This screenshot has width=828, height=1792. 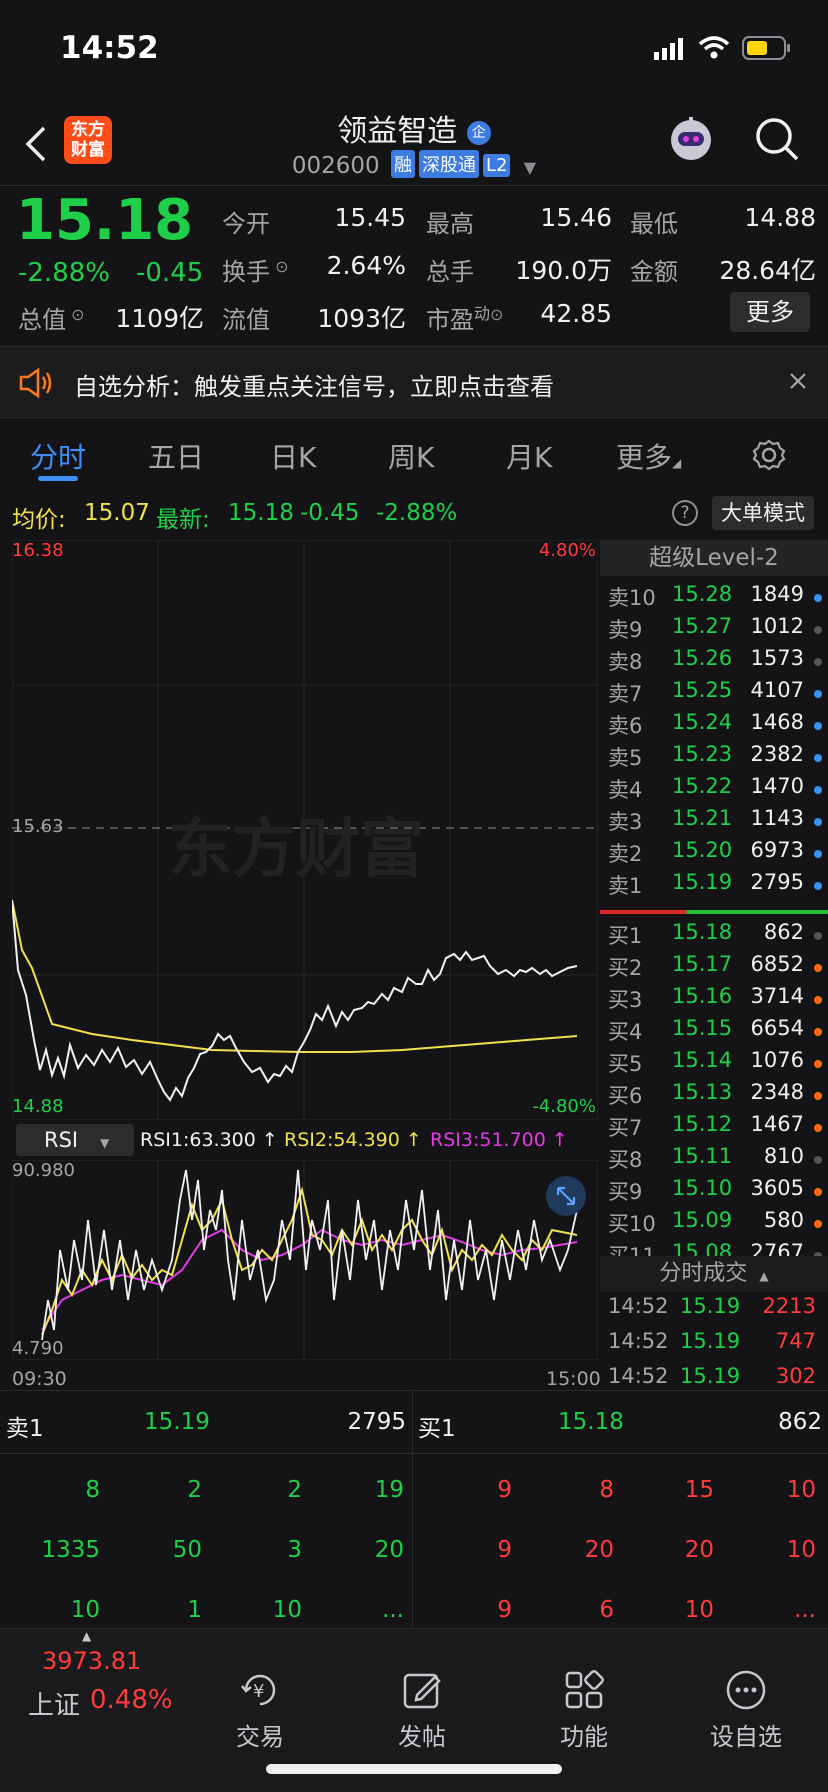 What do you see at coordinates (632, 598) in the screenshot?
I see `ask-label: 卖10` at bounding box center [632, 598].